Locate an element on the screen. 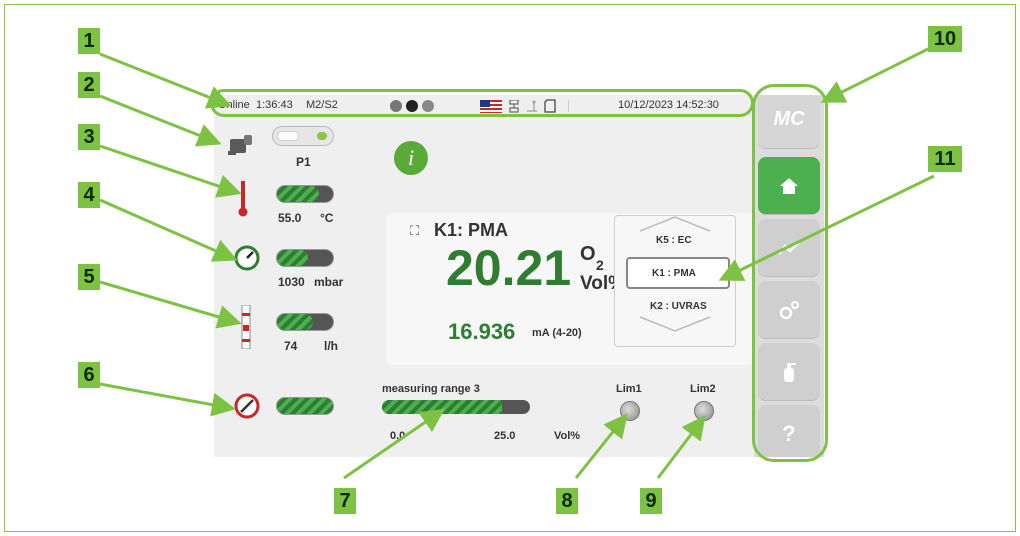 The image size is (1020, 536). callout-9: 9 is located at coordinates (651, 501).